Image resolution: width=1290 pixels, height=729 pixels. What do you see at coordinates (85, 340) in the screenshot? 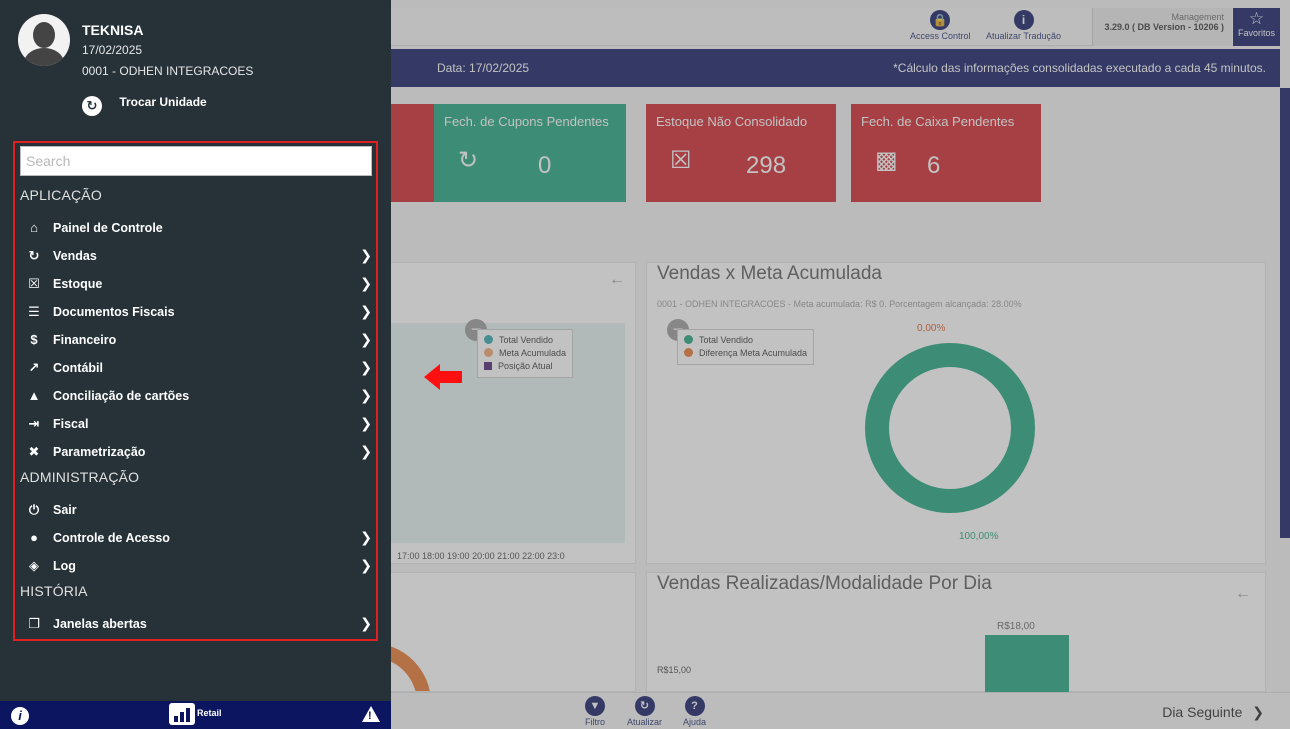
I see `menu-item-label: Financeiro` at bounding box center [85, 340].